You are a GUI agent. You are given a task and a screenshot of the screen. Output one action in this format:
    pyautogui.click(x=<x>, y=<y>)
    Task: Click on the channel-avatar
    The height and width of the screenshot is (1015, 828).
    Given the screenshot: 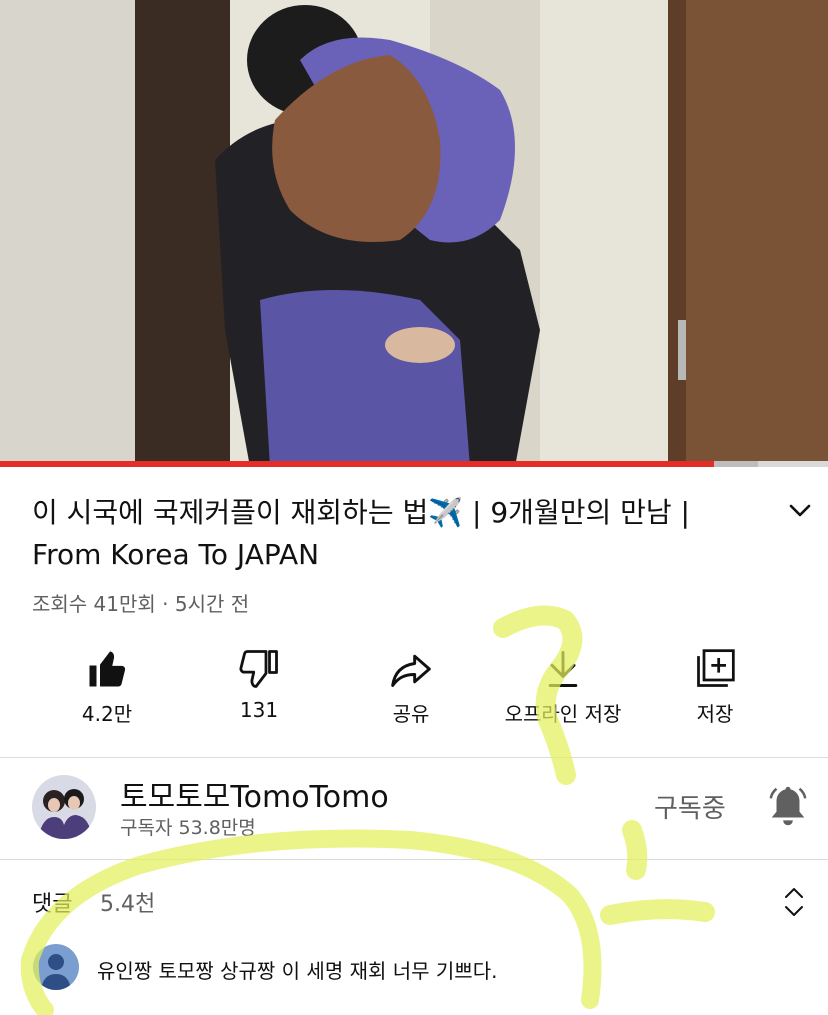 What is the action you would take?
    pyautogui.click(x=64, y=807)
    